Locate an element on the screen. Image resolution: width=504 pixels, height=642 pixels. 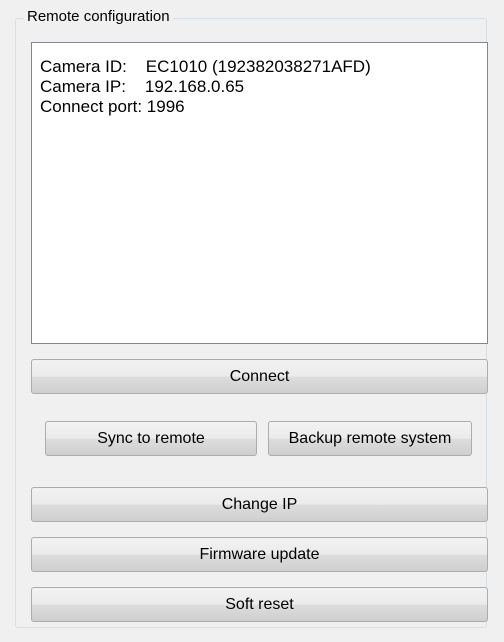
backup-remote-system-button: Backup remote system is located at coordinates (370, 438).